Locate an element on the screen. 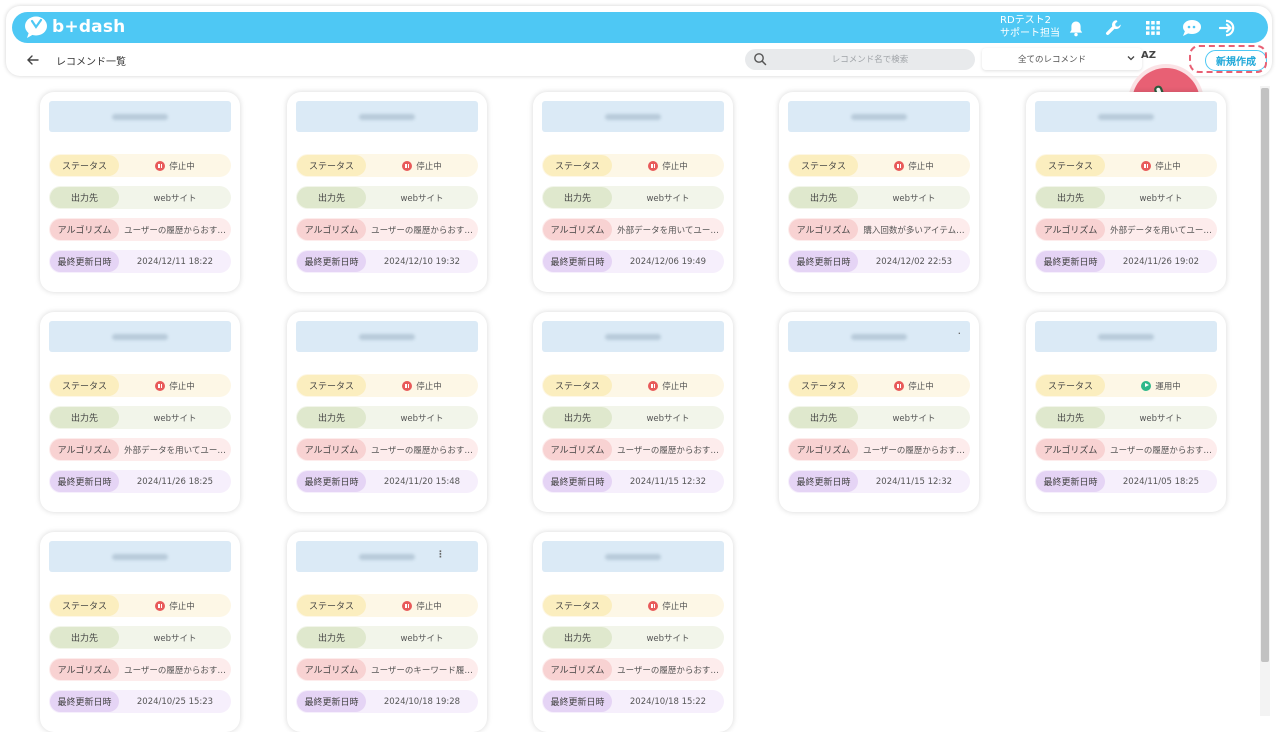 The width and height of the screenshot is (1280, 732). scrollbar-thumb is located at coordinates (1265, 375).